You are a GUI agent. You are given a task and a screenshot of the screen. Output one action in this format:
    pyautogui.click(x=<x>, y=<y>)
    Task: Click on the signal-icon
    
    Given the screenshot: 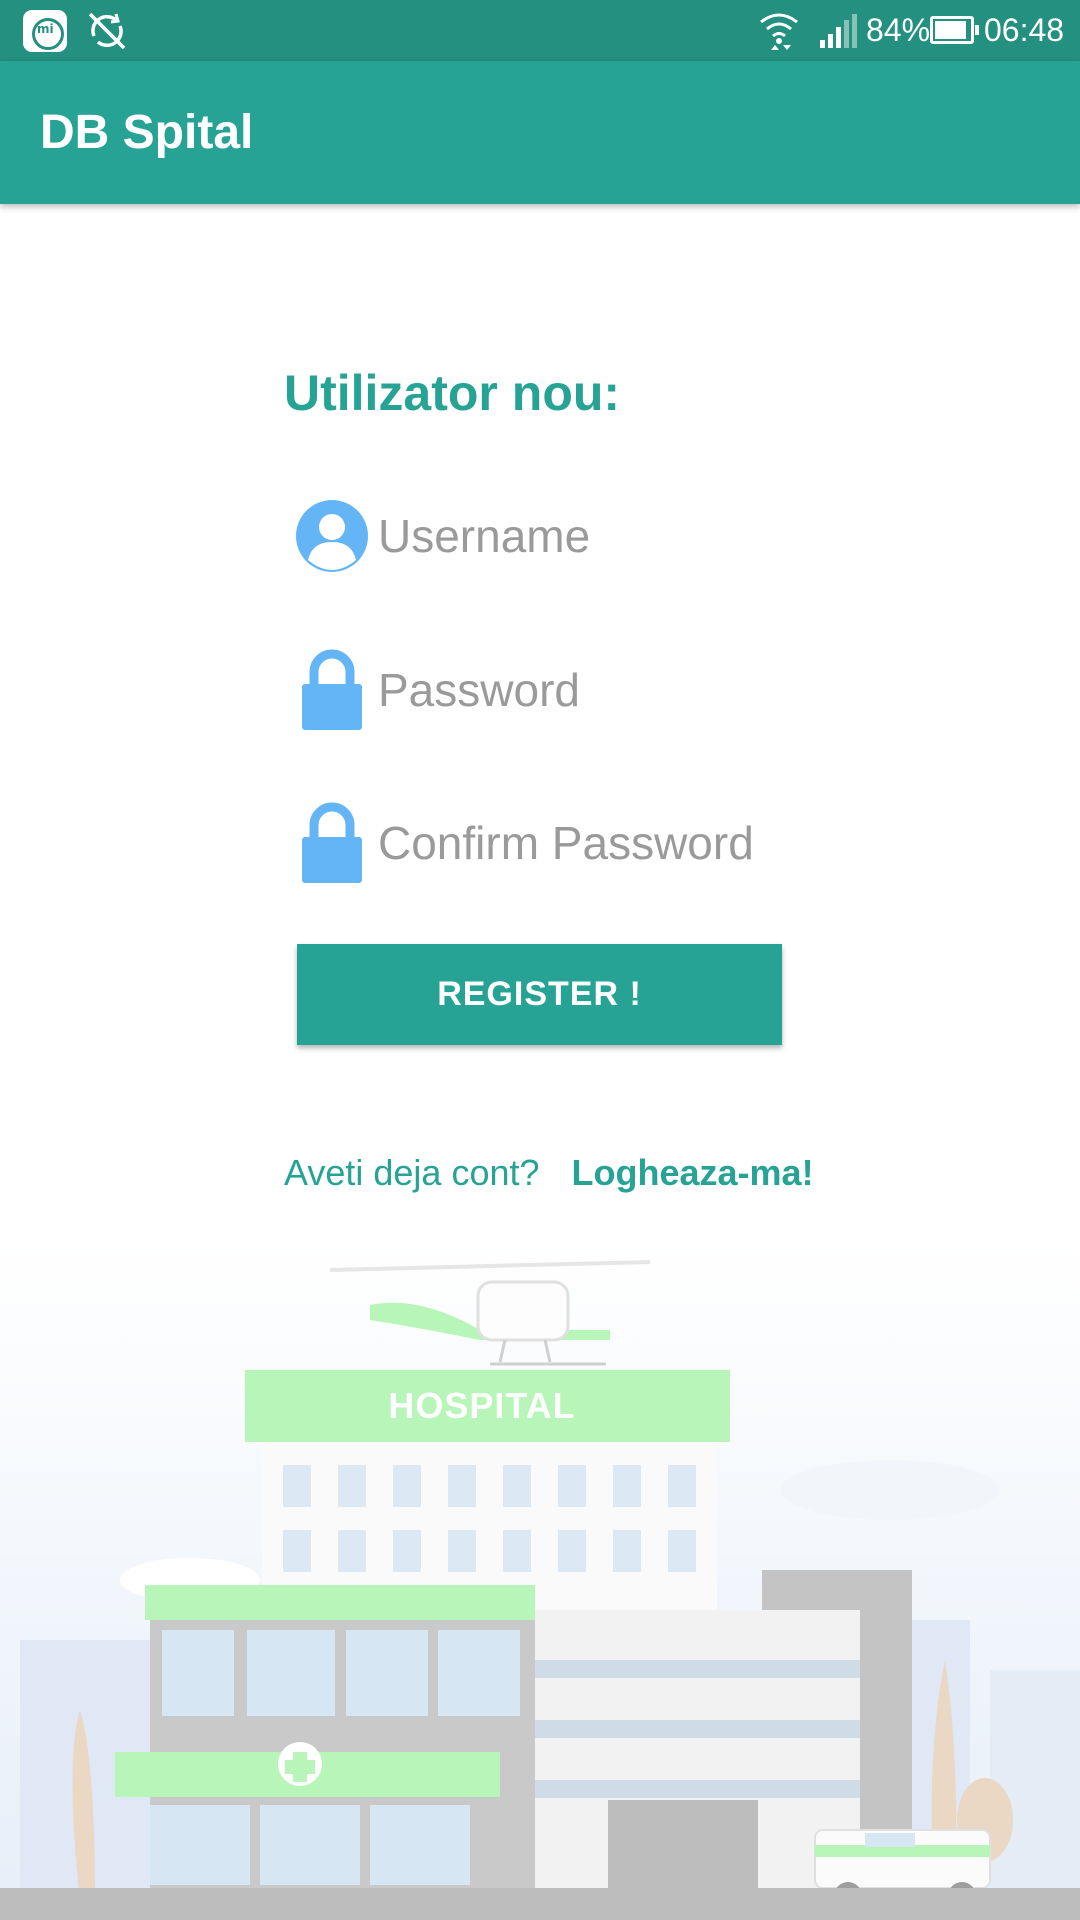 What is the action you would take?
    pyautogui.click(x=838, y=31)
    